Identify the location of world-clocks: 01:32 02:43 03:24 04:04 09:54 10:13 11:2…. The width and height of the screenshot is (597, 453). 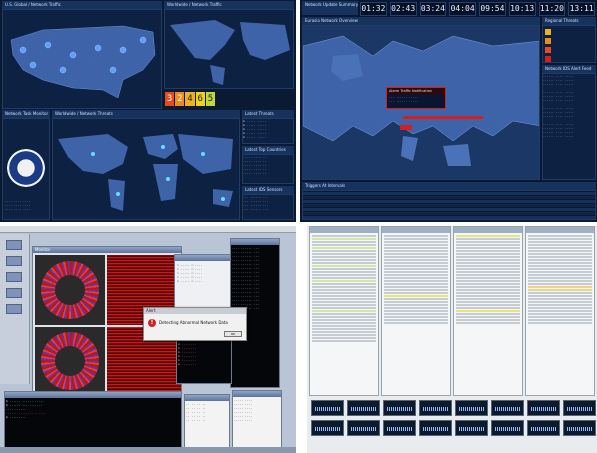
(477, 9).